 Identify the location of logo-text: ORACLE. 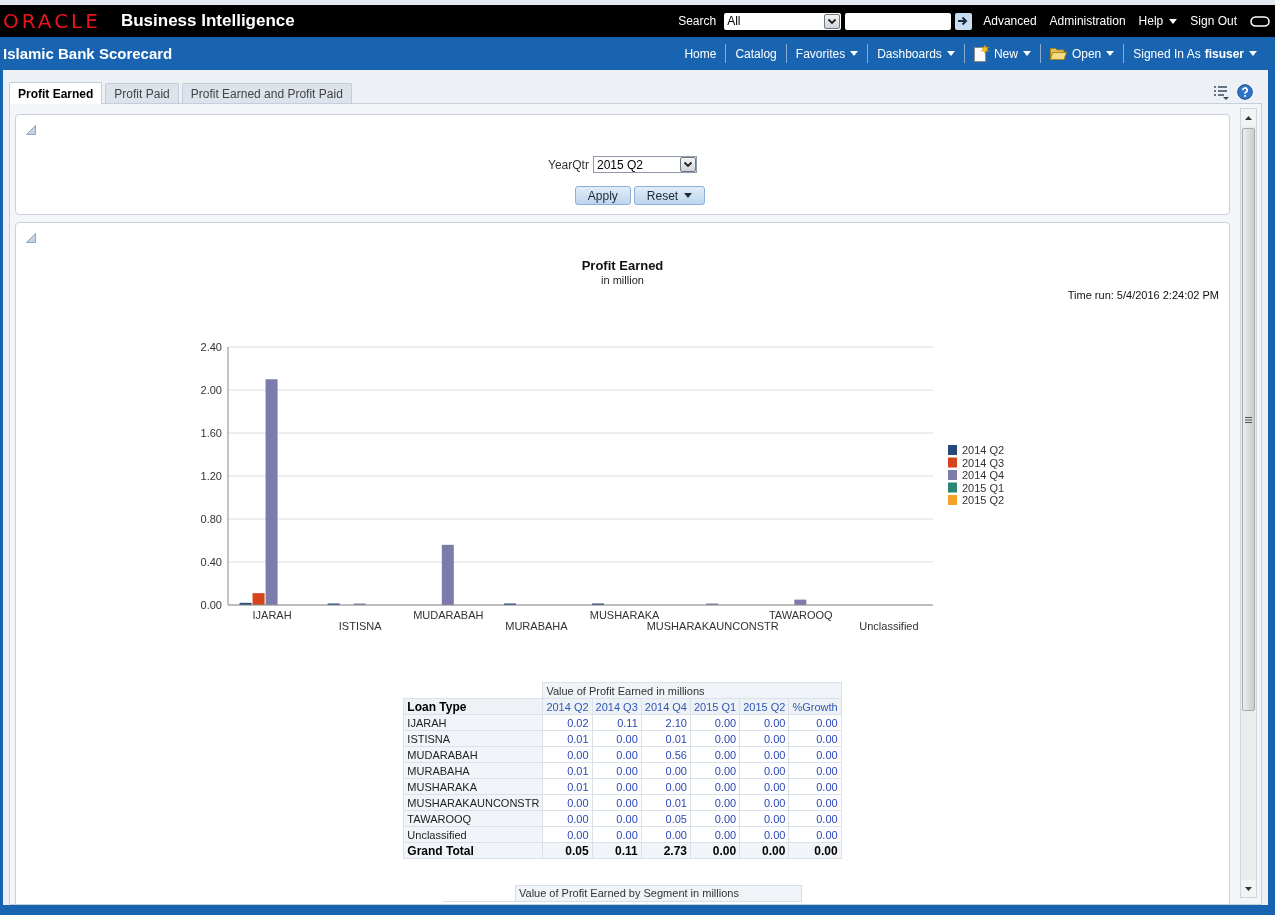
(52, 21).